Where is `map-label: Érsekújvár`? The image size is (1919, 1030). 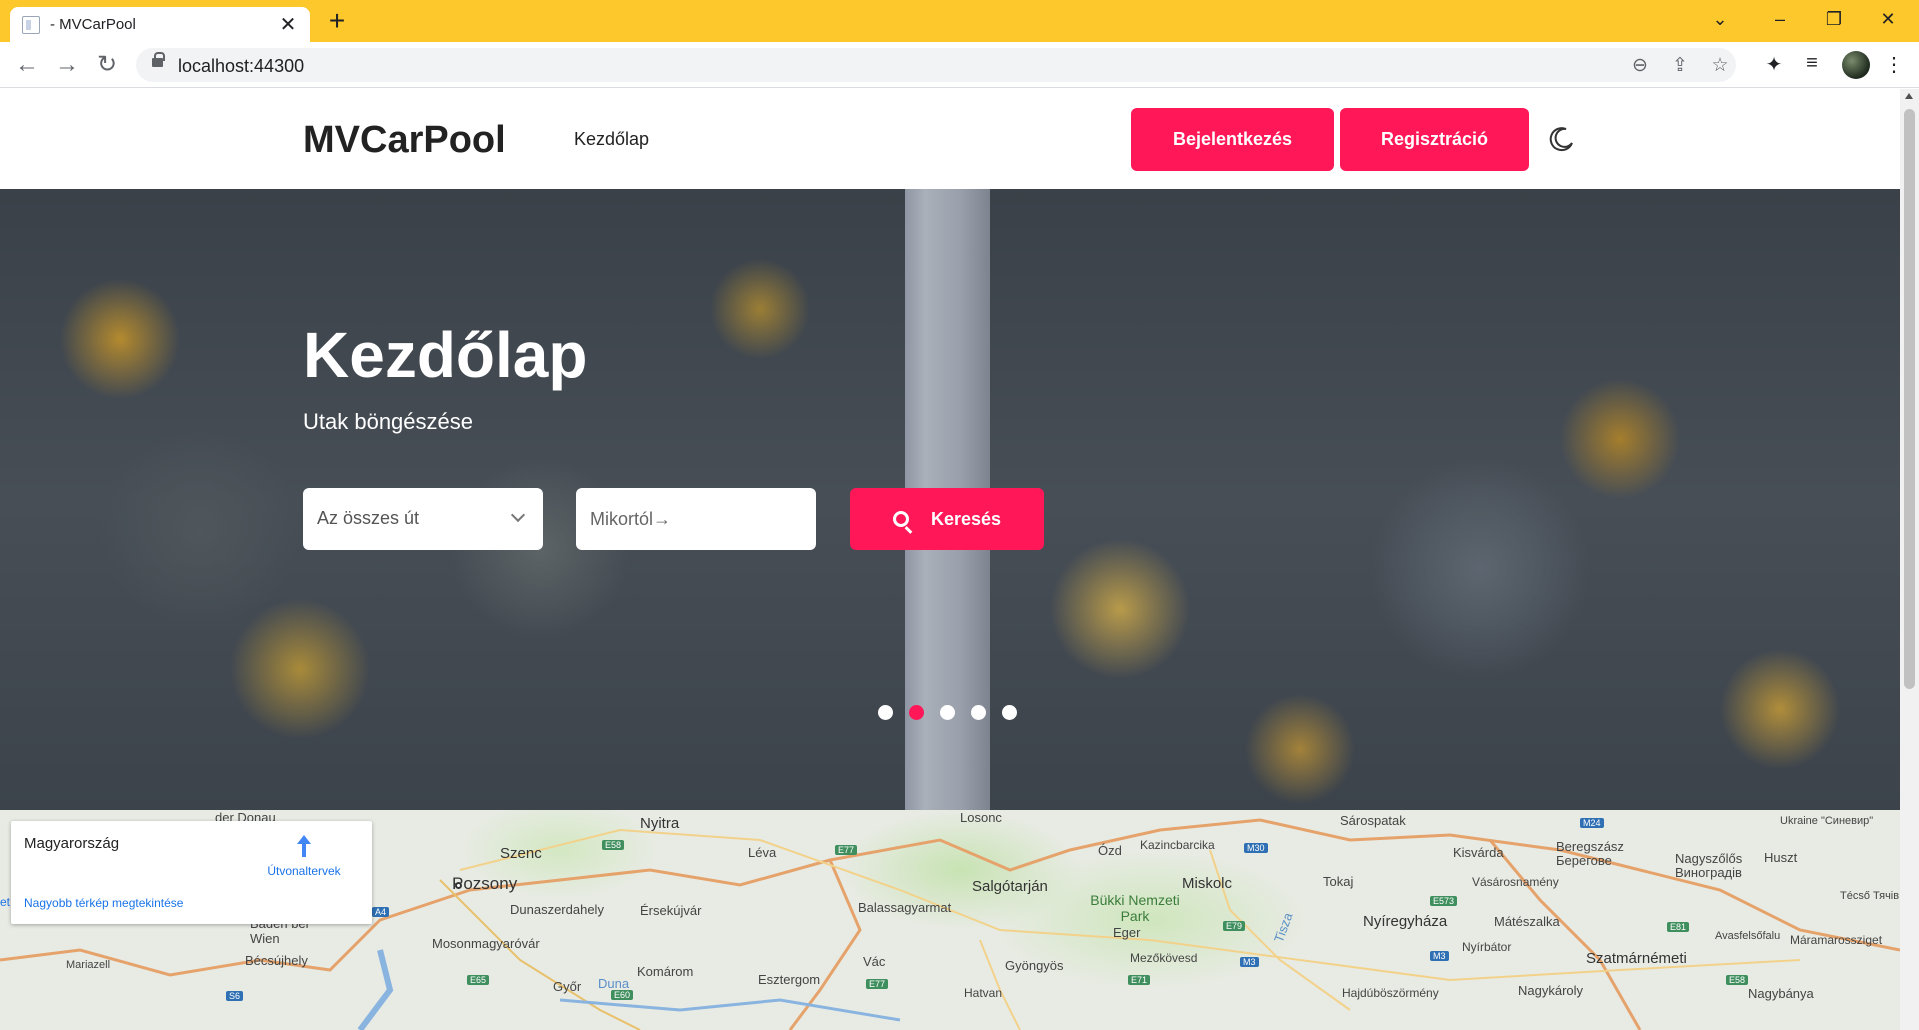 map-label: Érsekújvár is located at coordinates (671, 910).